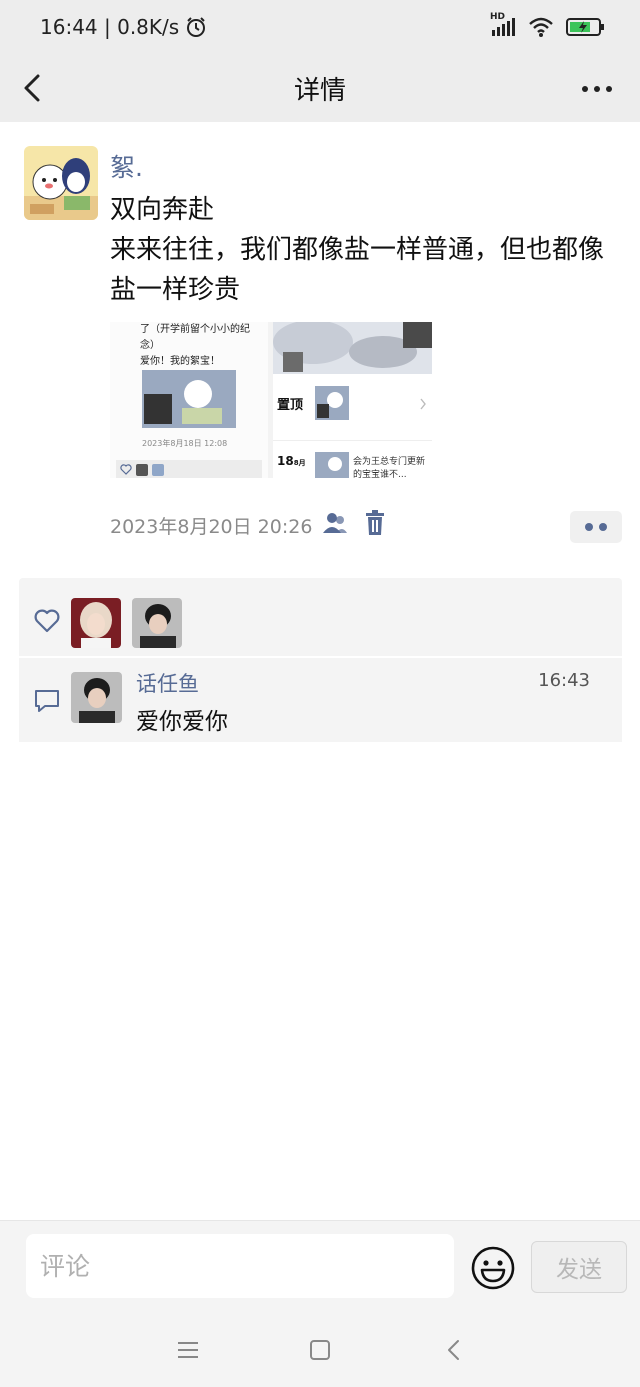 The width and height of the screenshot is (640, 1387). What do you see at coordinates (352, 348) in the screenshot?
I see `preview-cover` at bounding box center [352, 348].